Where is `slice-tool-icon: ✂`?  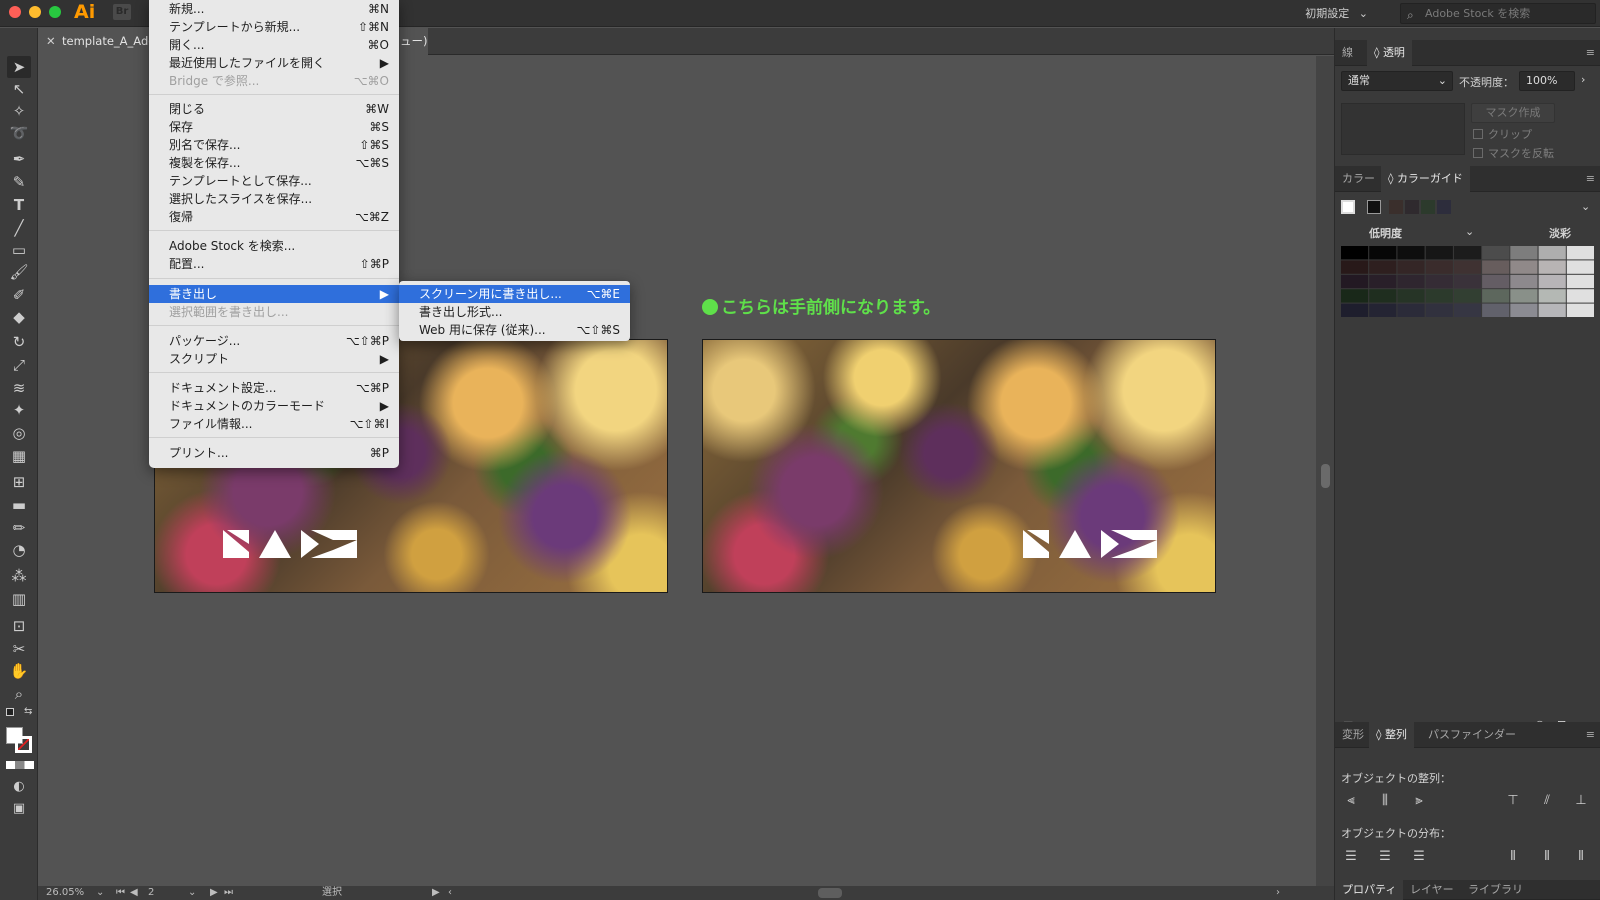 slice-tool-icon: ✂ is located at coordinates (19, 649).